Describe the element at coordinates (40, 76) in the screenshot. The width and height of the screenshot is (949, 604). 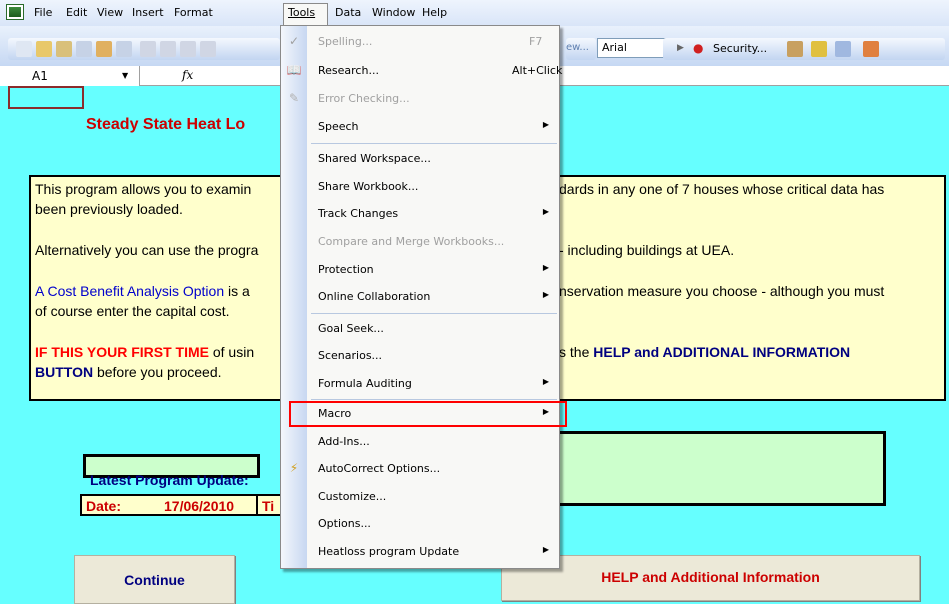
I see `name-box-value: A1` at that location.